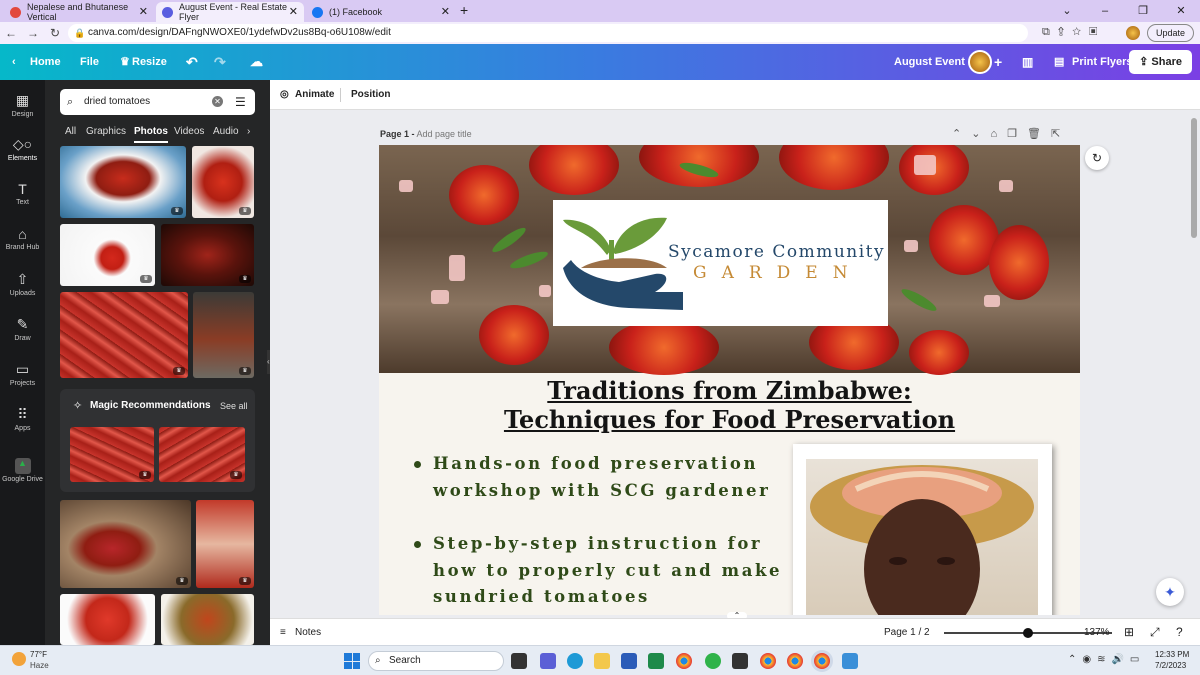 The image size is (1200, 675). Describe the element at coordinates (22, 149) in the screenshot. I see `rail-item-elements: ◇○ Elements` at that location.